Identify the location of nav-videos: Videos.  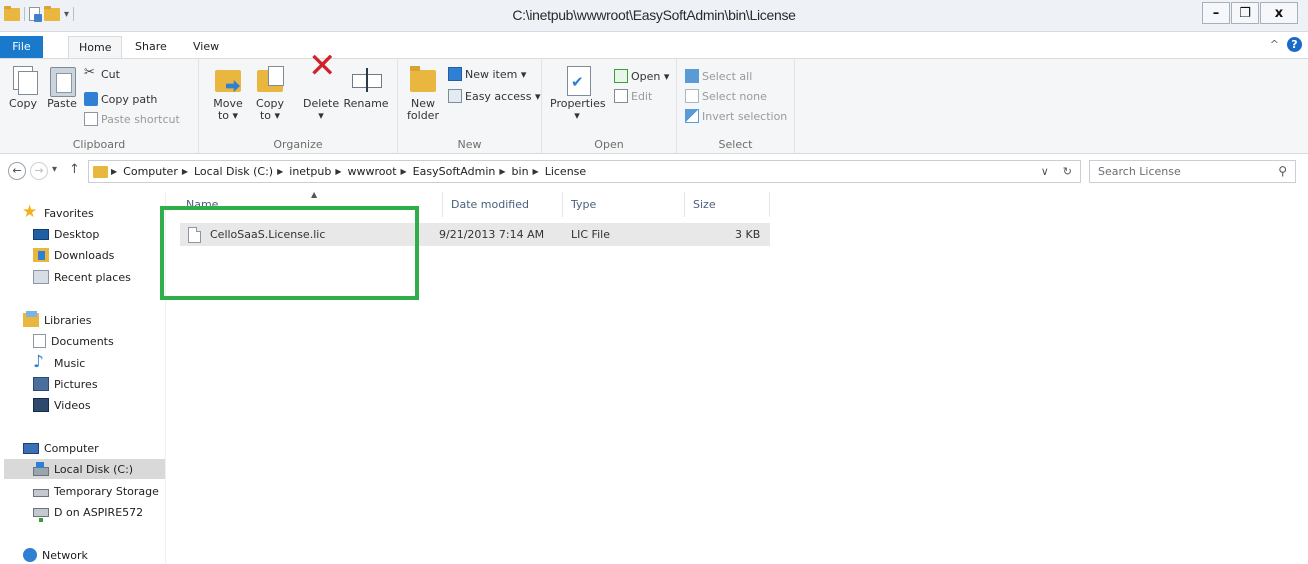
(62, 405).